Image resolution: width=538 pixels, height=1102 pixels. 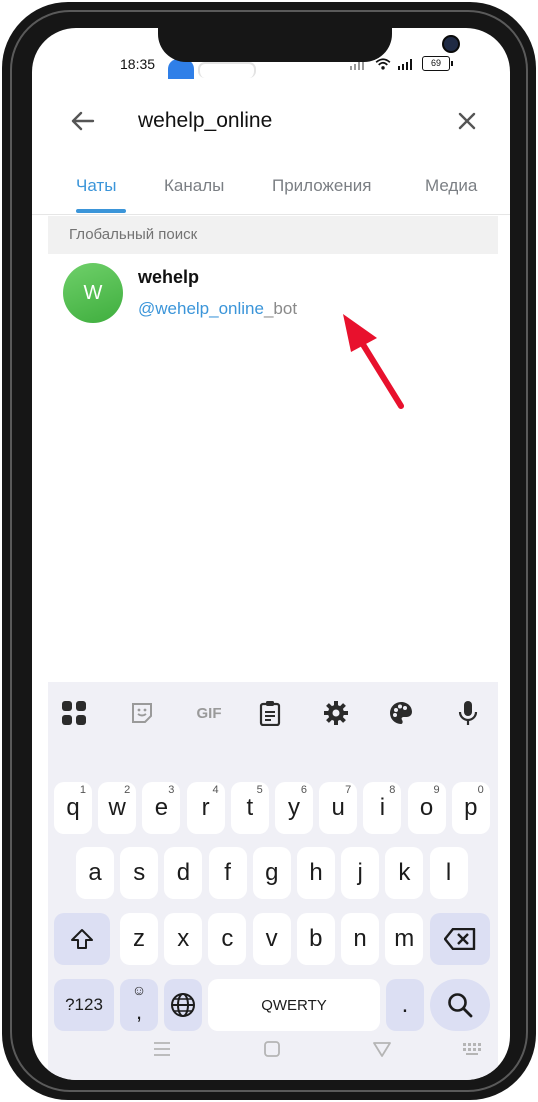 I want to click on key-y: y6, so click(x=294, y=808).